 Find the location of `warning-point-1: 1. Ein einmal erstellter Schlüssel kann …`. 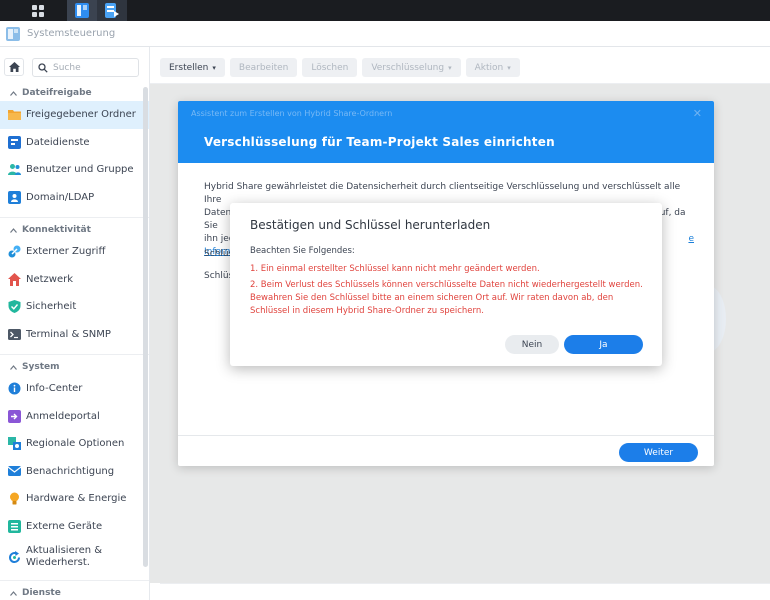

warning-point-1: 1. Ein einmal erstellter Schlüssel kann … is located at coordinates (395, 269).